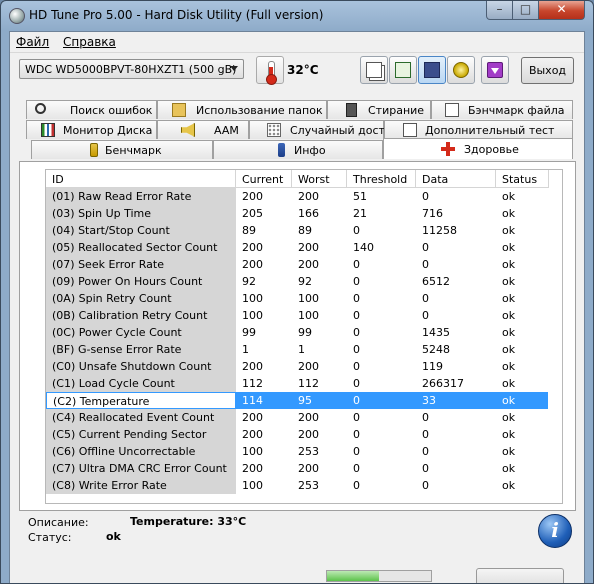 Image resolution: width=594 pixels, height=584 pixels. What do you see at coordinates (547, 70) in the screenshot?
I see `exit-button: Выход` at bounding box center [547, 70].